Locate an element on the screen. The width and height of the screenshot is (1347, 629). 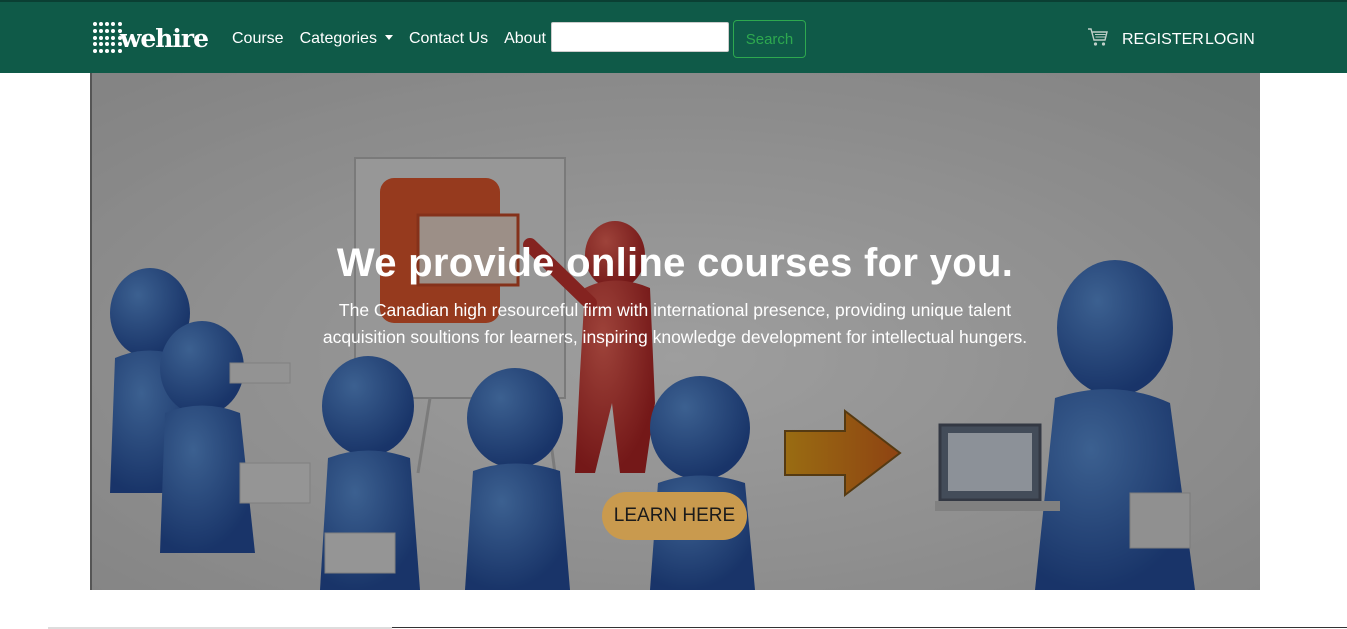
nav-link-about: About is located at coordinates (525, 39).